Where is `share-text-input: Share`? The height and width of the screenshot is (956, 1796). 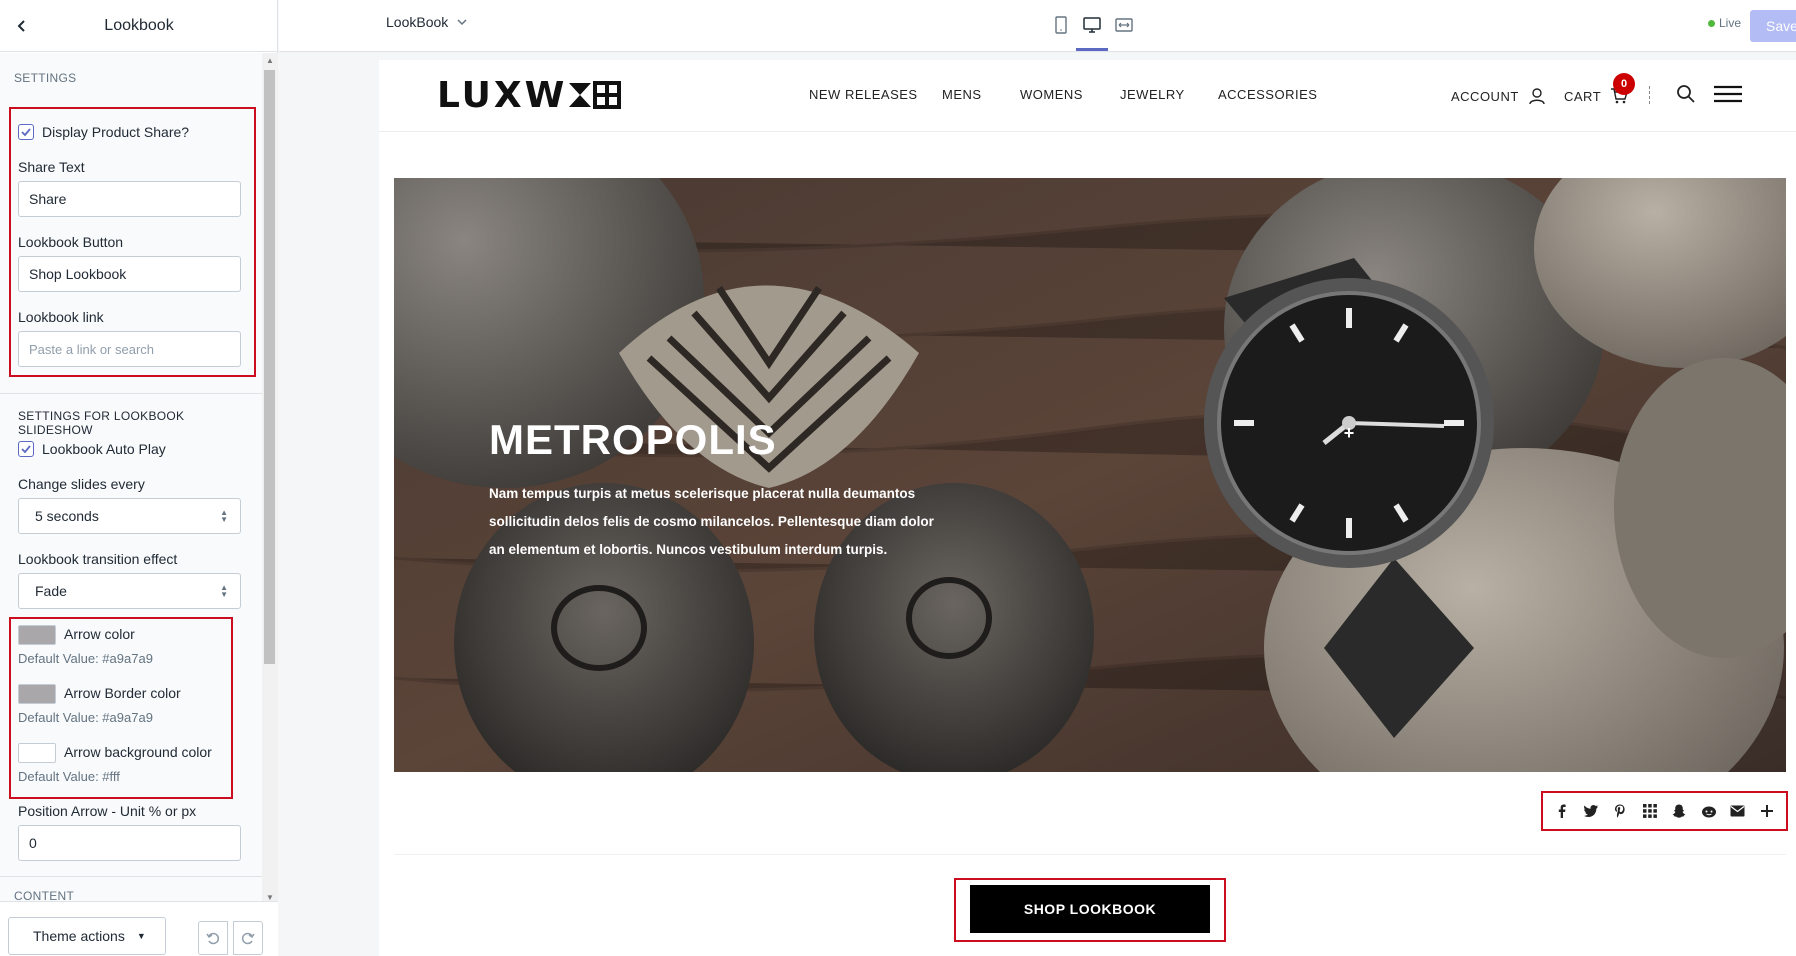 share-text-input: Share is located at coordinates (129, 199).